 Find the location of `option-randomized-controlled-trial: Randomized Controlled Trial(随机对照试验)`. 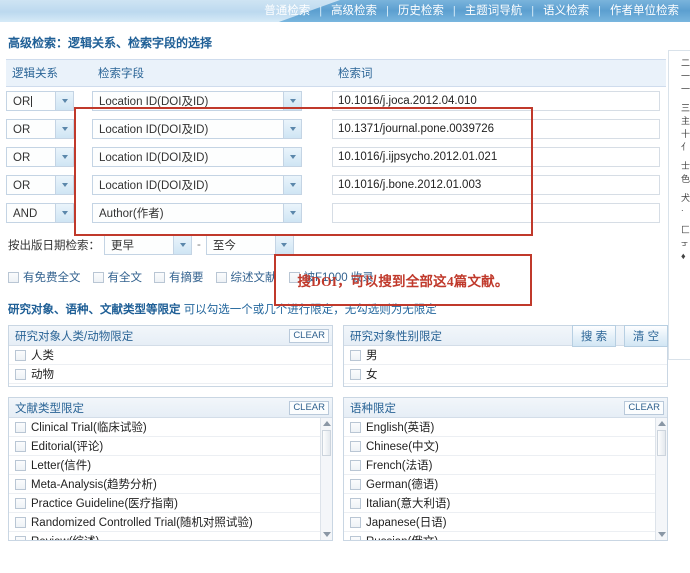

option-randomized-controlled-trial: Randomized Controlled Trial(随机对照试验) is located at coordinates (170, 522).